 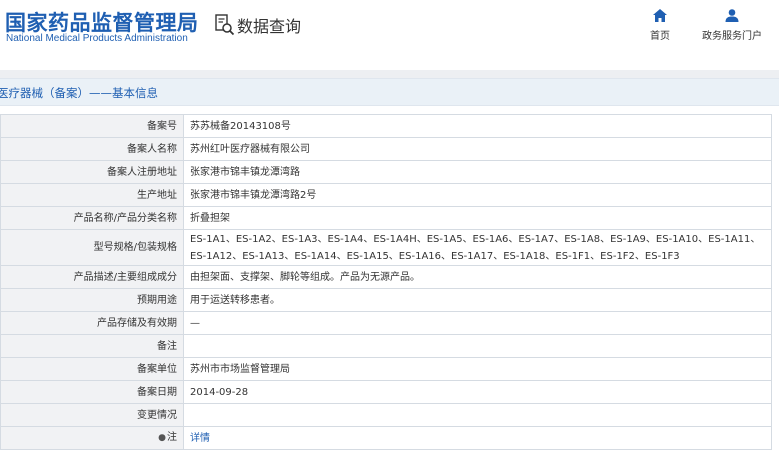 I want to click on table-row: 备案号 苏苏械备20143108号, so click(x=386, y=126).